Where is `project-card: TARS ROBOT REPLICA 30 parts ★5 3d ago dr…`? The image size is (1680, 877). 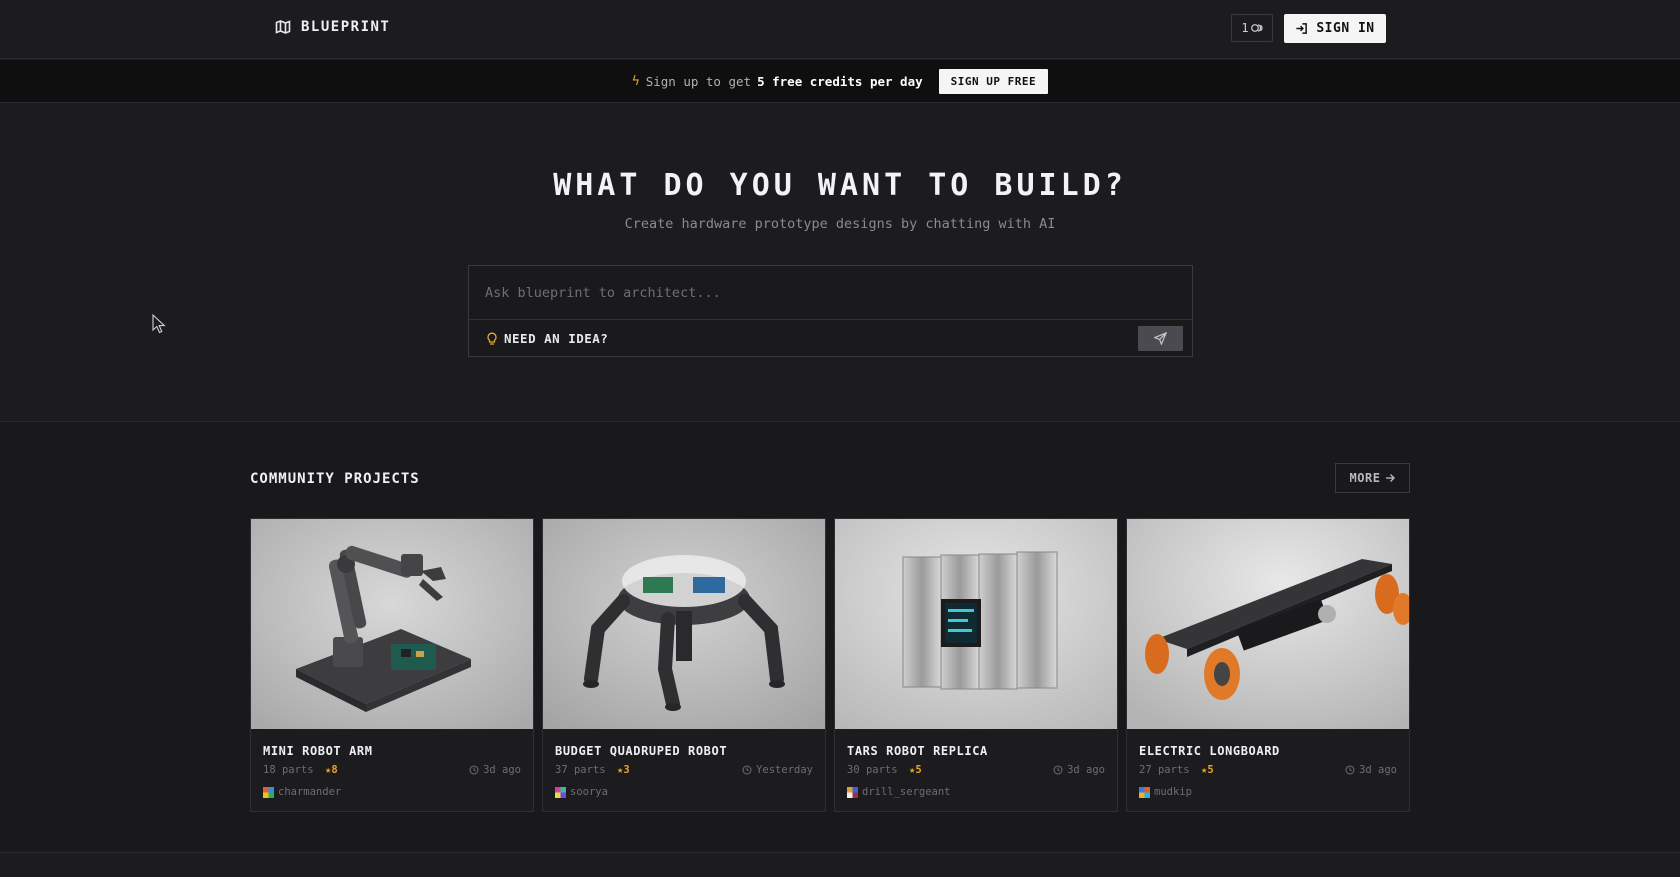
project-card: TARS ROBOT REPLICA 30 parts ★5 3d ago dr… is located at coordinates (976, 665).